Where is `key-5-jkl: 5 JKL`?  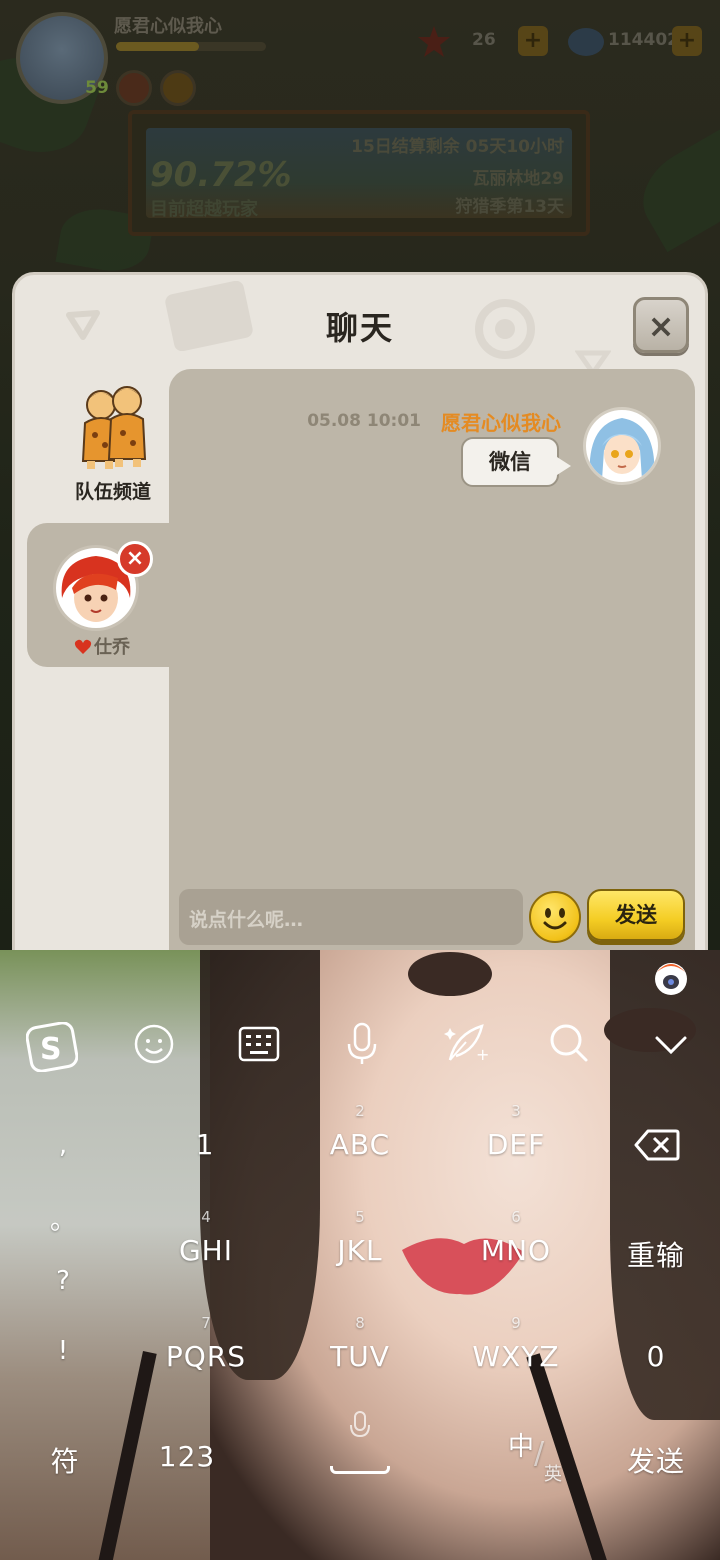
key-5-jkl: 5 JKL is located at coordinates (360, 1237).